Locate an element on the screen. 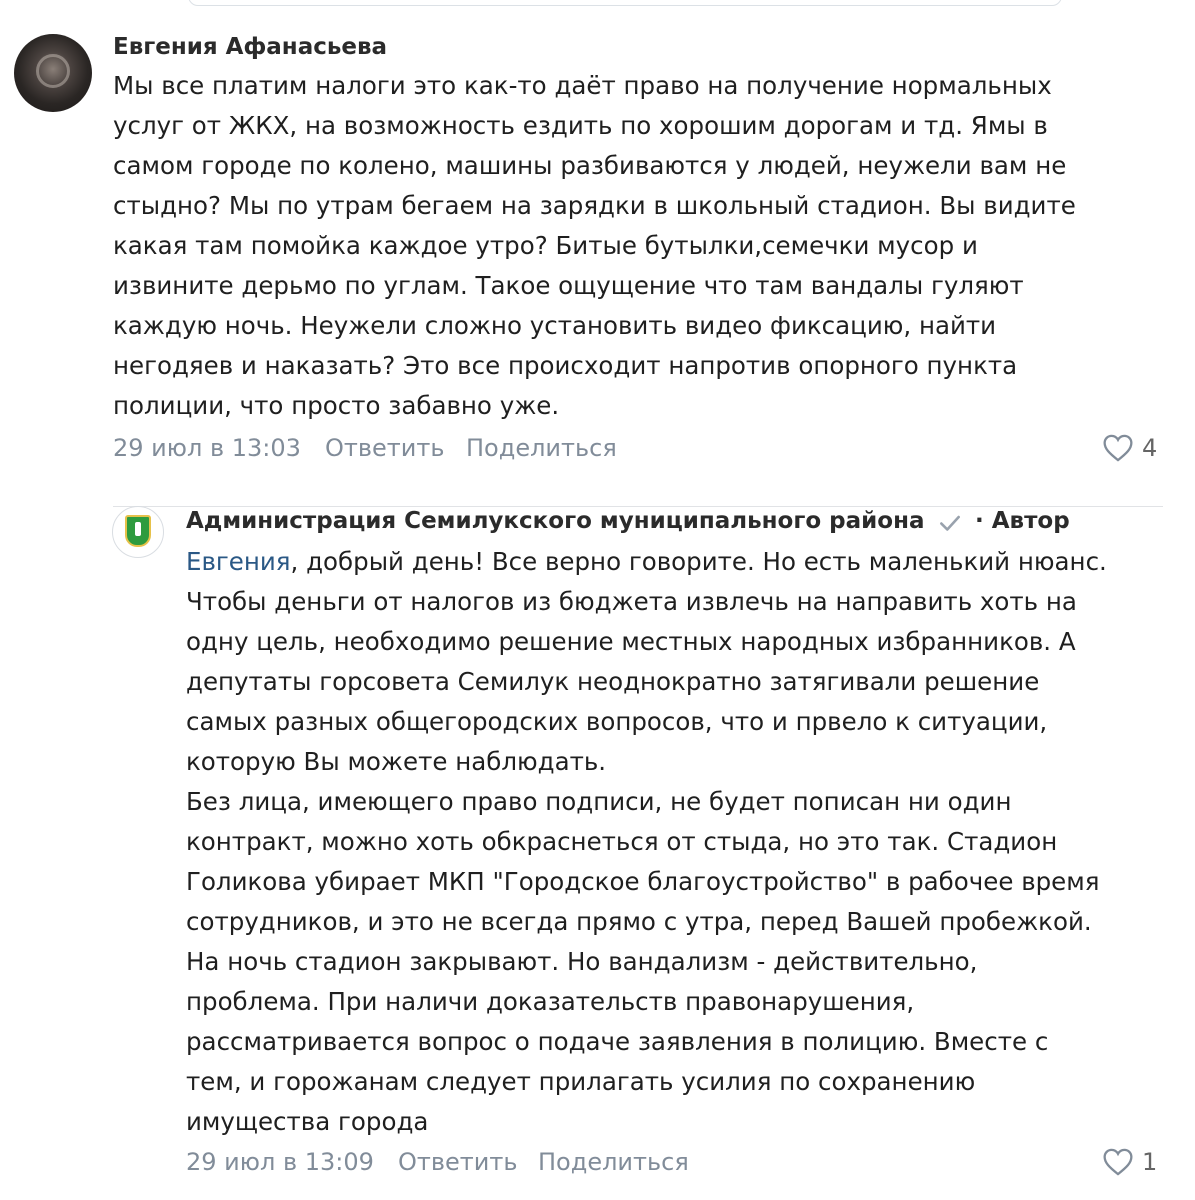 This screenshot has height=1200, width=1195. mention-link: Евгения is located at coordinates (238, 561).